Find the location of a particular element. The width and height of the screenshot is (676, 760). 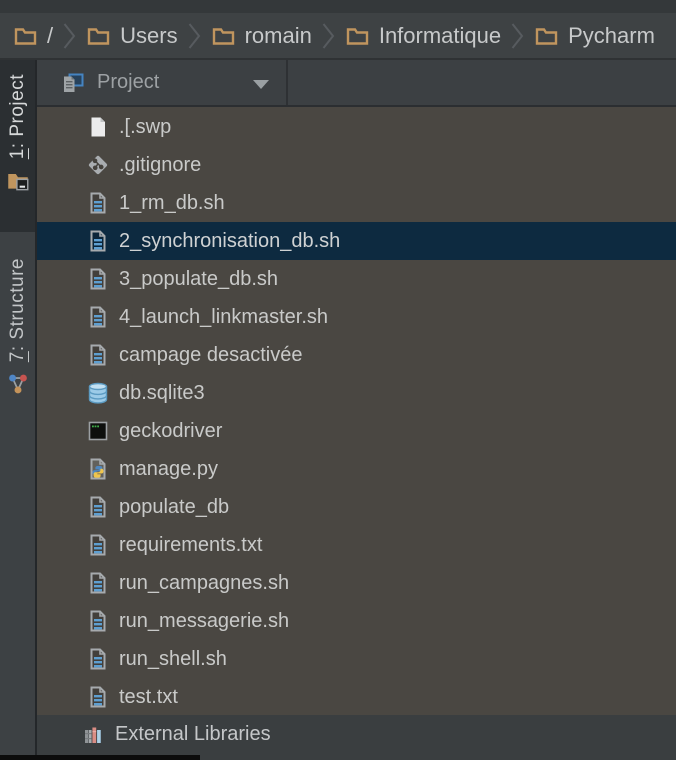

tree-item: requirements.txt is located at coordinates (356, 545).